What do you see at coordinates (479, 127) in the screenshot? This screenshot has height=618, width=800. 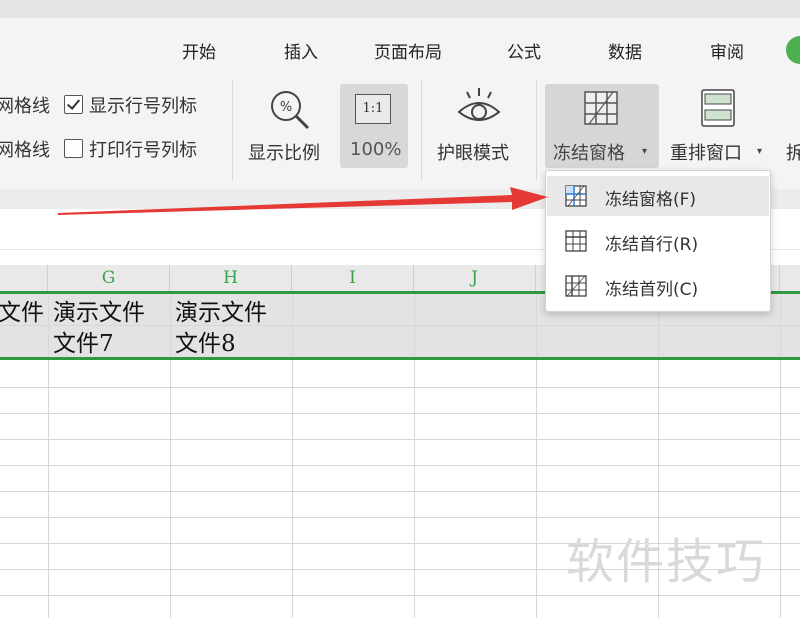 I see `eye-protection-mode-button: 护眼模式` at bounding box center [479, 127].